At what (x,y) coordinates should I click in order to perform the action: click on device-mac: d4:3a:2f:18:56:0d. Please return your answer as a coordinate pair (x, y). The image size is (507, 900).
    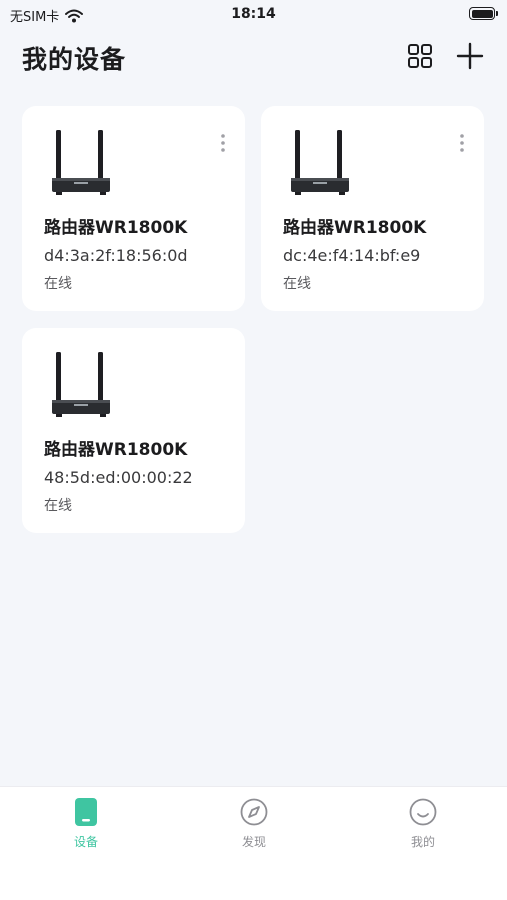
    Looking at the image, I should click on (116, 255).